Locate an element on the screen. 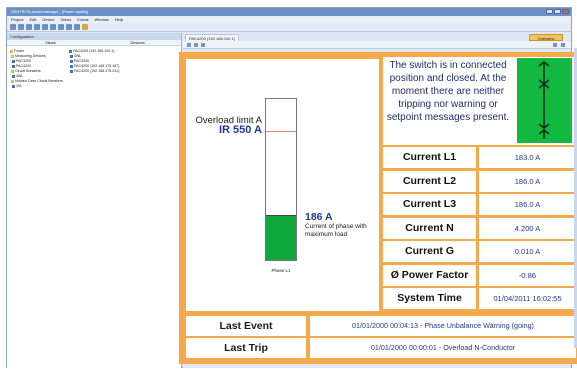 The image size is (577, 374). table-row: Current L2 186.0 A is located at coordinates (479, 181).